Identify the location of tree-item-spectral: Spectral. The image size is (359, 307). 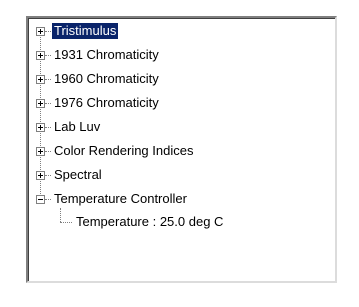
(178, 175).